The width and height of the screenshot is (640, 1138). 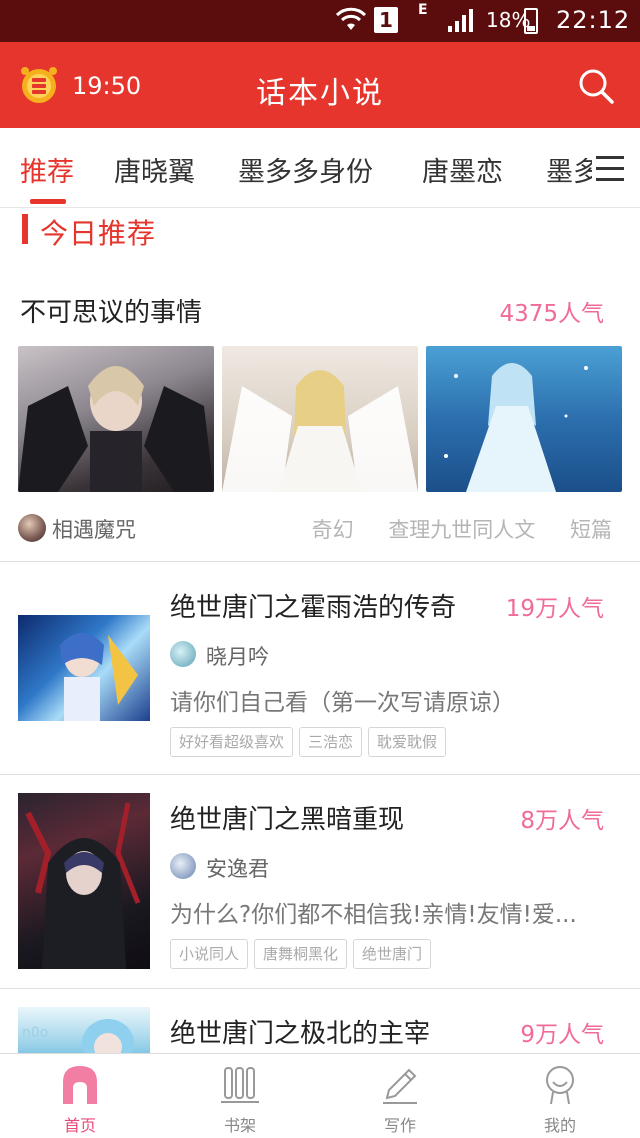 I want to click on menu-icon, so click(x=611, y=169).